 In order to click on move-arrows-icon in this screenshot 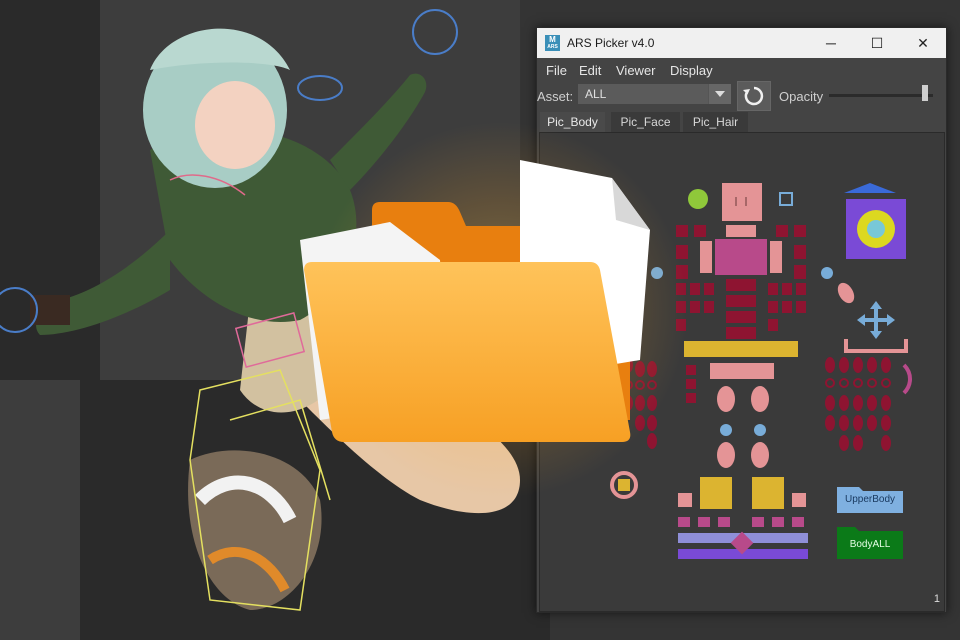, I will do `click(876, 320)`.